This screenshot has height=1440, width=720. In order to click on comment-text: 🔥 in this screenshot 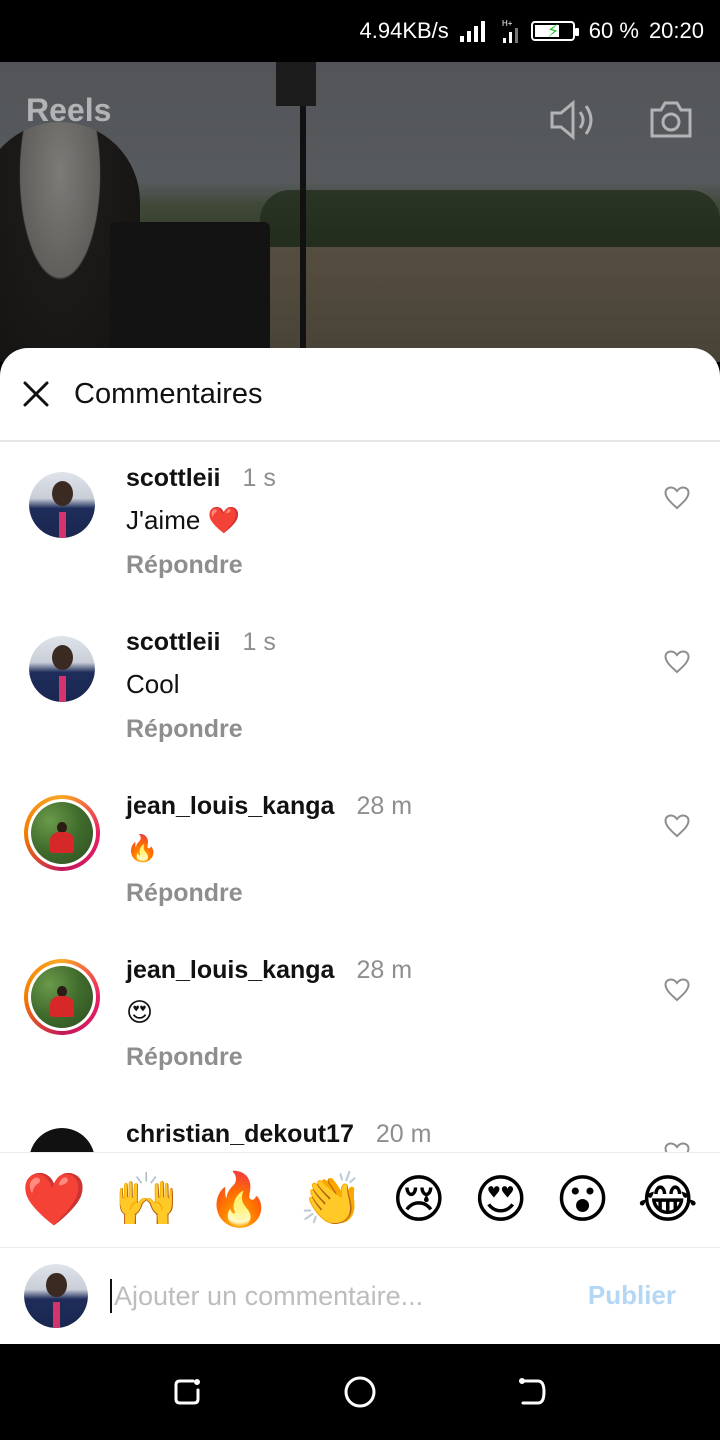, I will do `click(142, 847)`.